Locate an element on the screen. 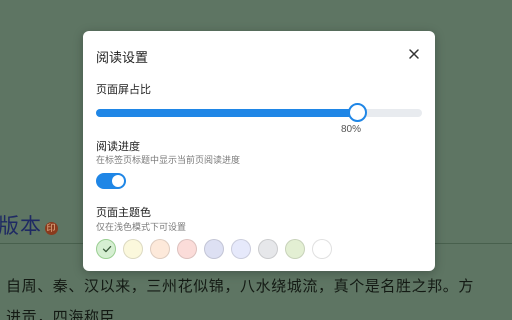 The width and height of the screenshot is (512, 320). close-icon is located at coordinates (414, 54).